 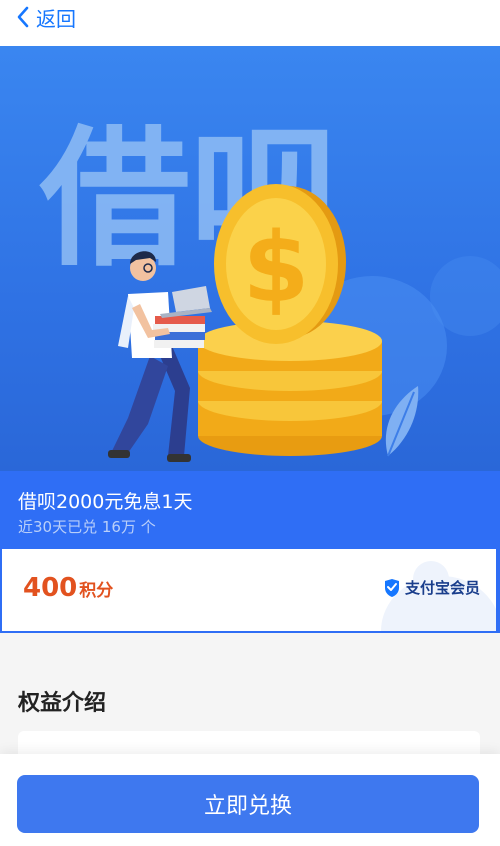 What do you see at coordinates (391, 587) in the screenshot?
I see `alipay-member-icon` at bounding box center [391, 587].